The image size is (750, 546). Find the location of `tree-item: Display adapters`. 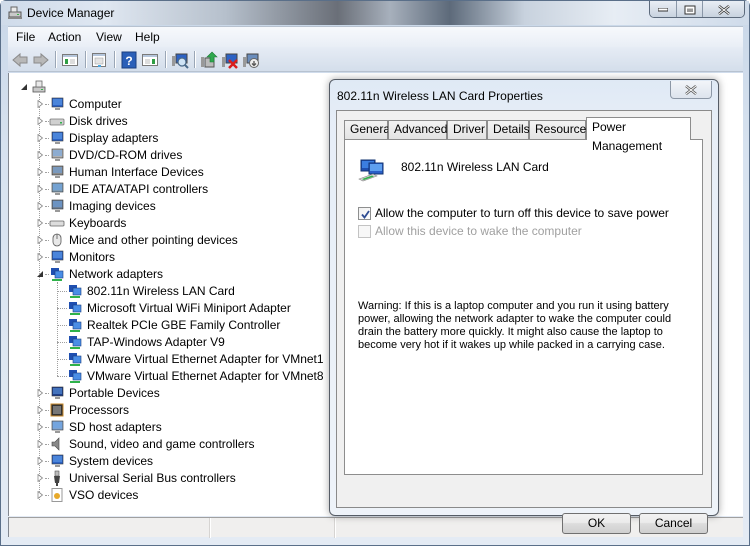

tree-item: Display adapters is located at coordinates (103, 137).